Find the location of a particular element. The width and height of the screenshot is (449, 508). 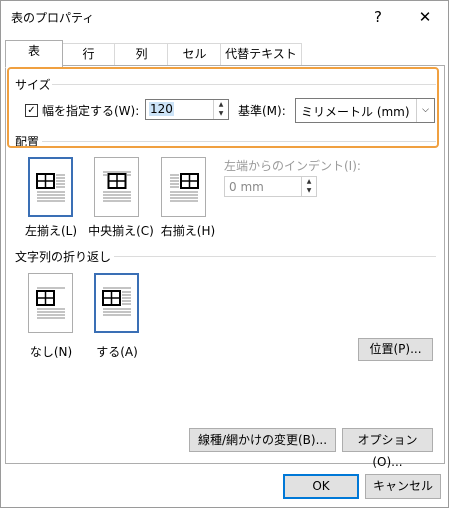

size-divider is located at coordinates (244, 84).